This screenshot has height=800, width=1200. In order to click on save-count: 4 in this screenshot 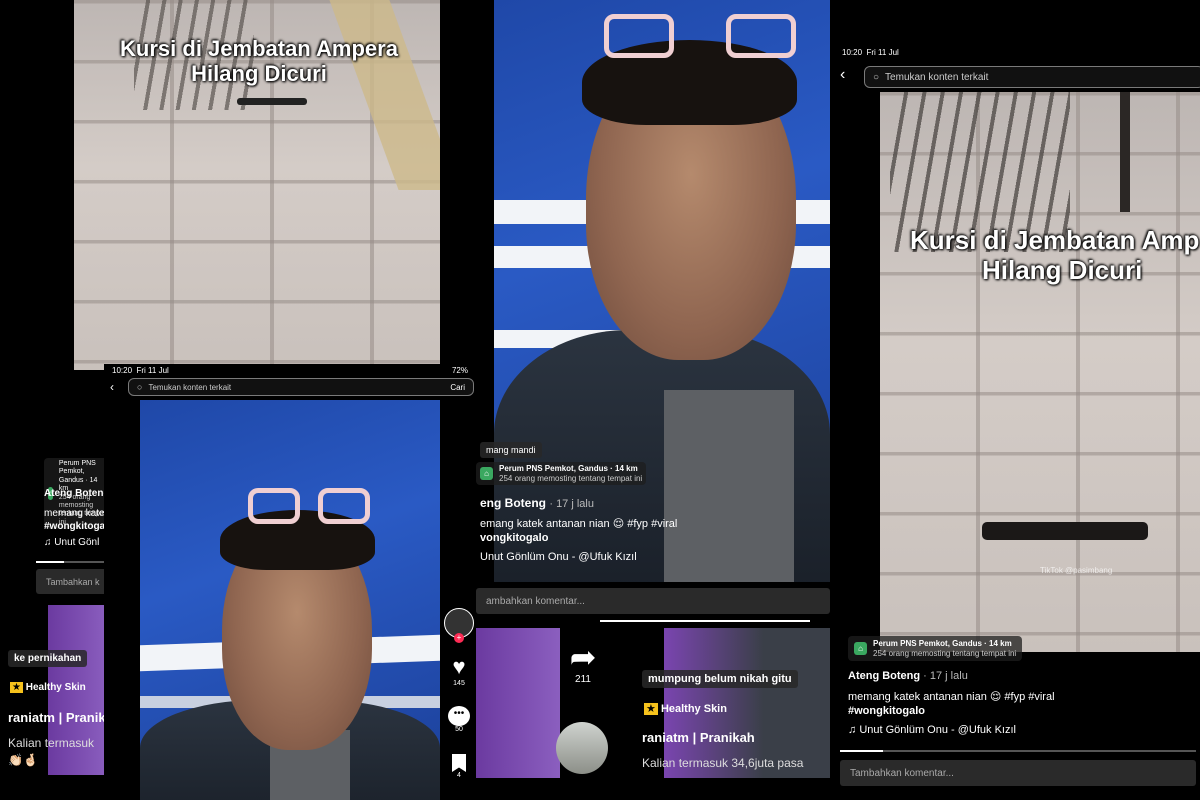, I will do `click(459, 775)`.